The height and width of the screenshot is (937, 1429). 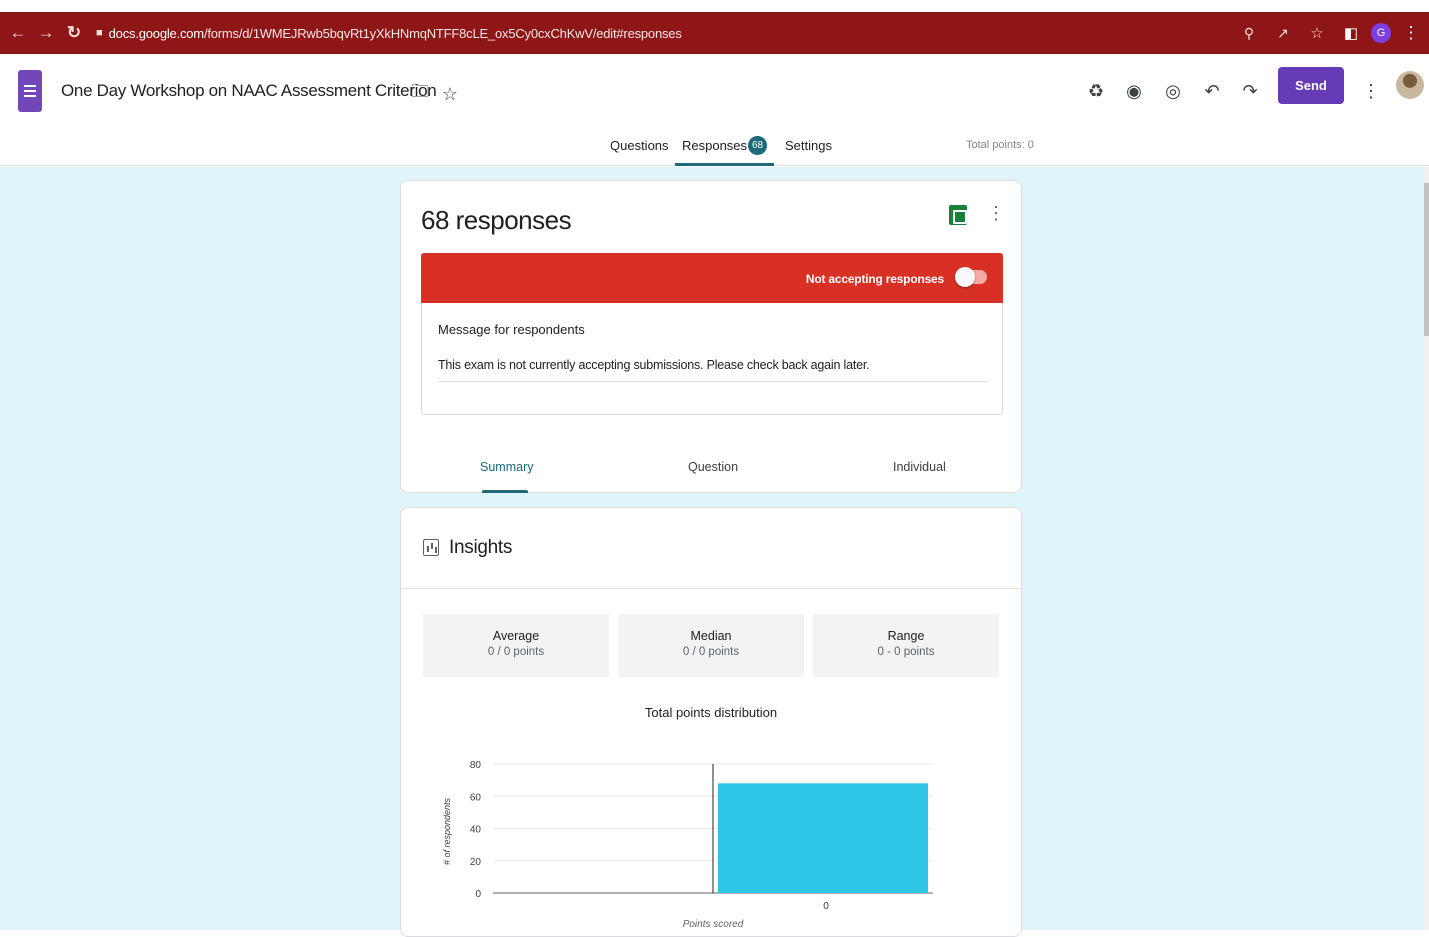 What do you see at coordinates (1249, 33) in the screenshot?
I see `zoom-icon: ⚲` at bounding box center [1249, 33].